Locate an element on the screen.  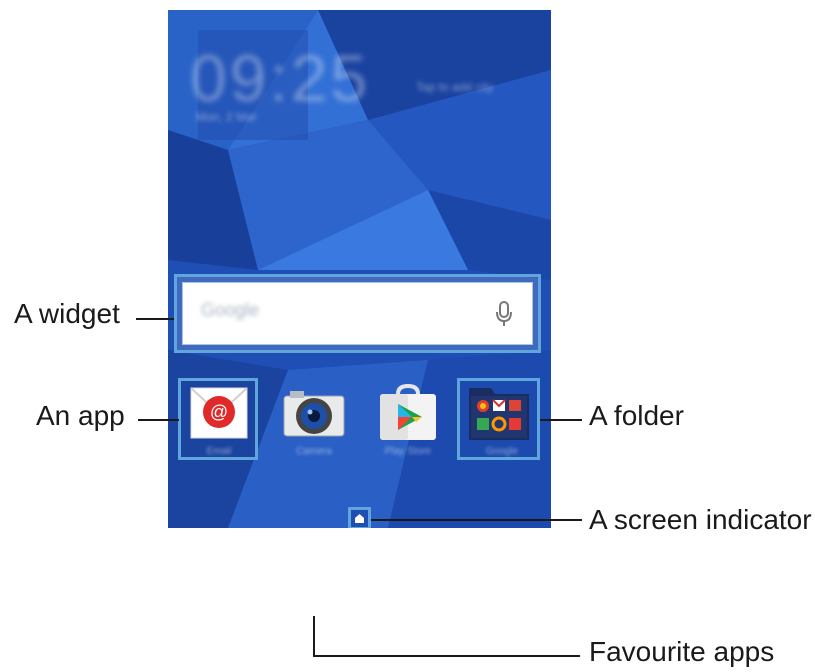
widget-highlight: Google is located at coordinates (357, 313).